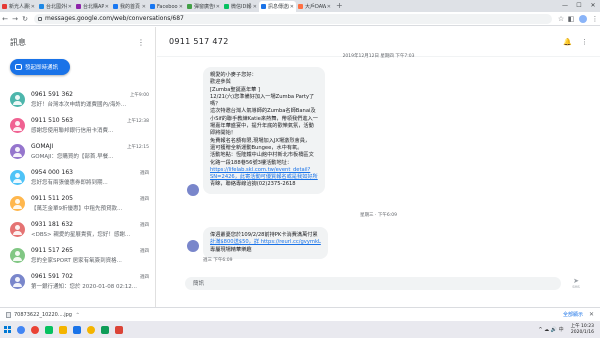 The width and height of the screenshot is (600, 338). I want to click on browser-tab: 台北國外觀光 ...✕, so click(55, 6).